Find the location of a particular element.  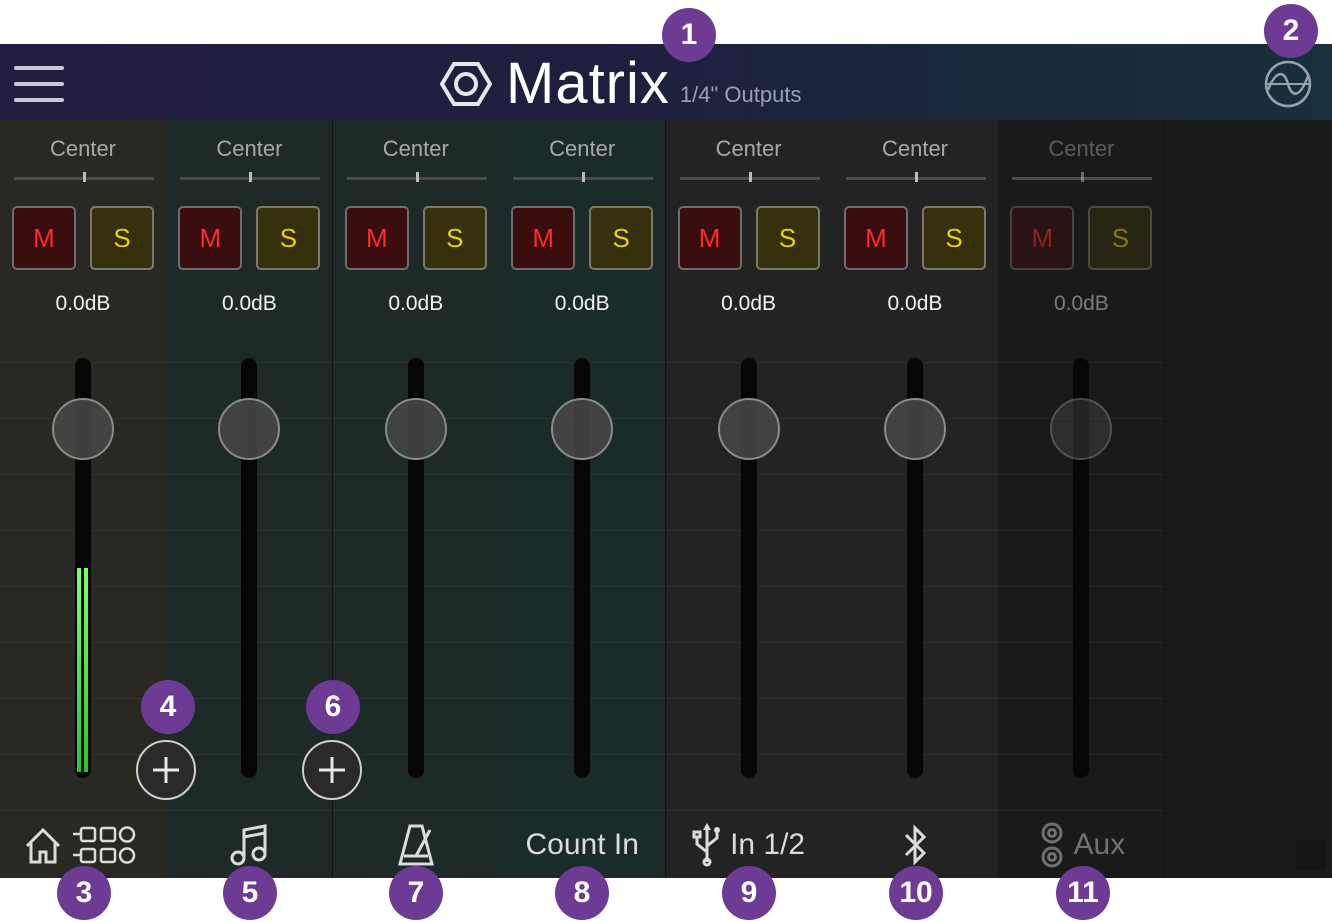

channel-label-text: Aux is located at coordinates (1099, 844).